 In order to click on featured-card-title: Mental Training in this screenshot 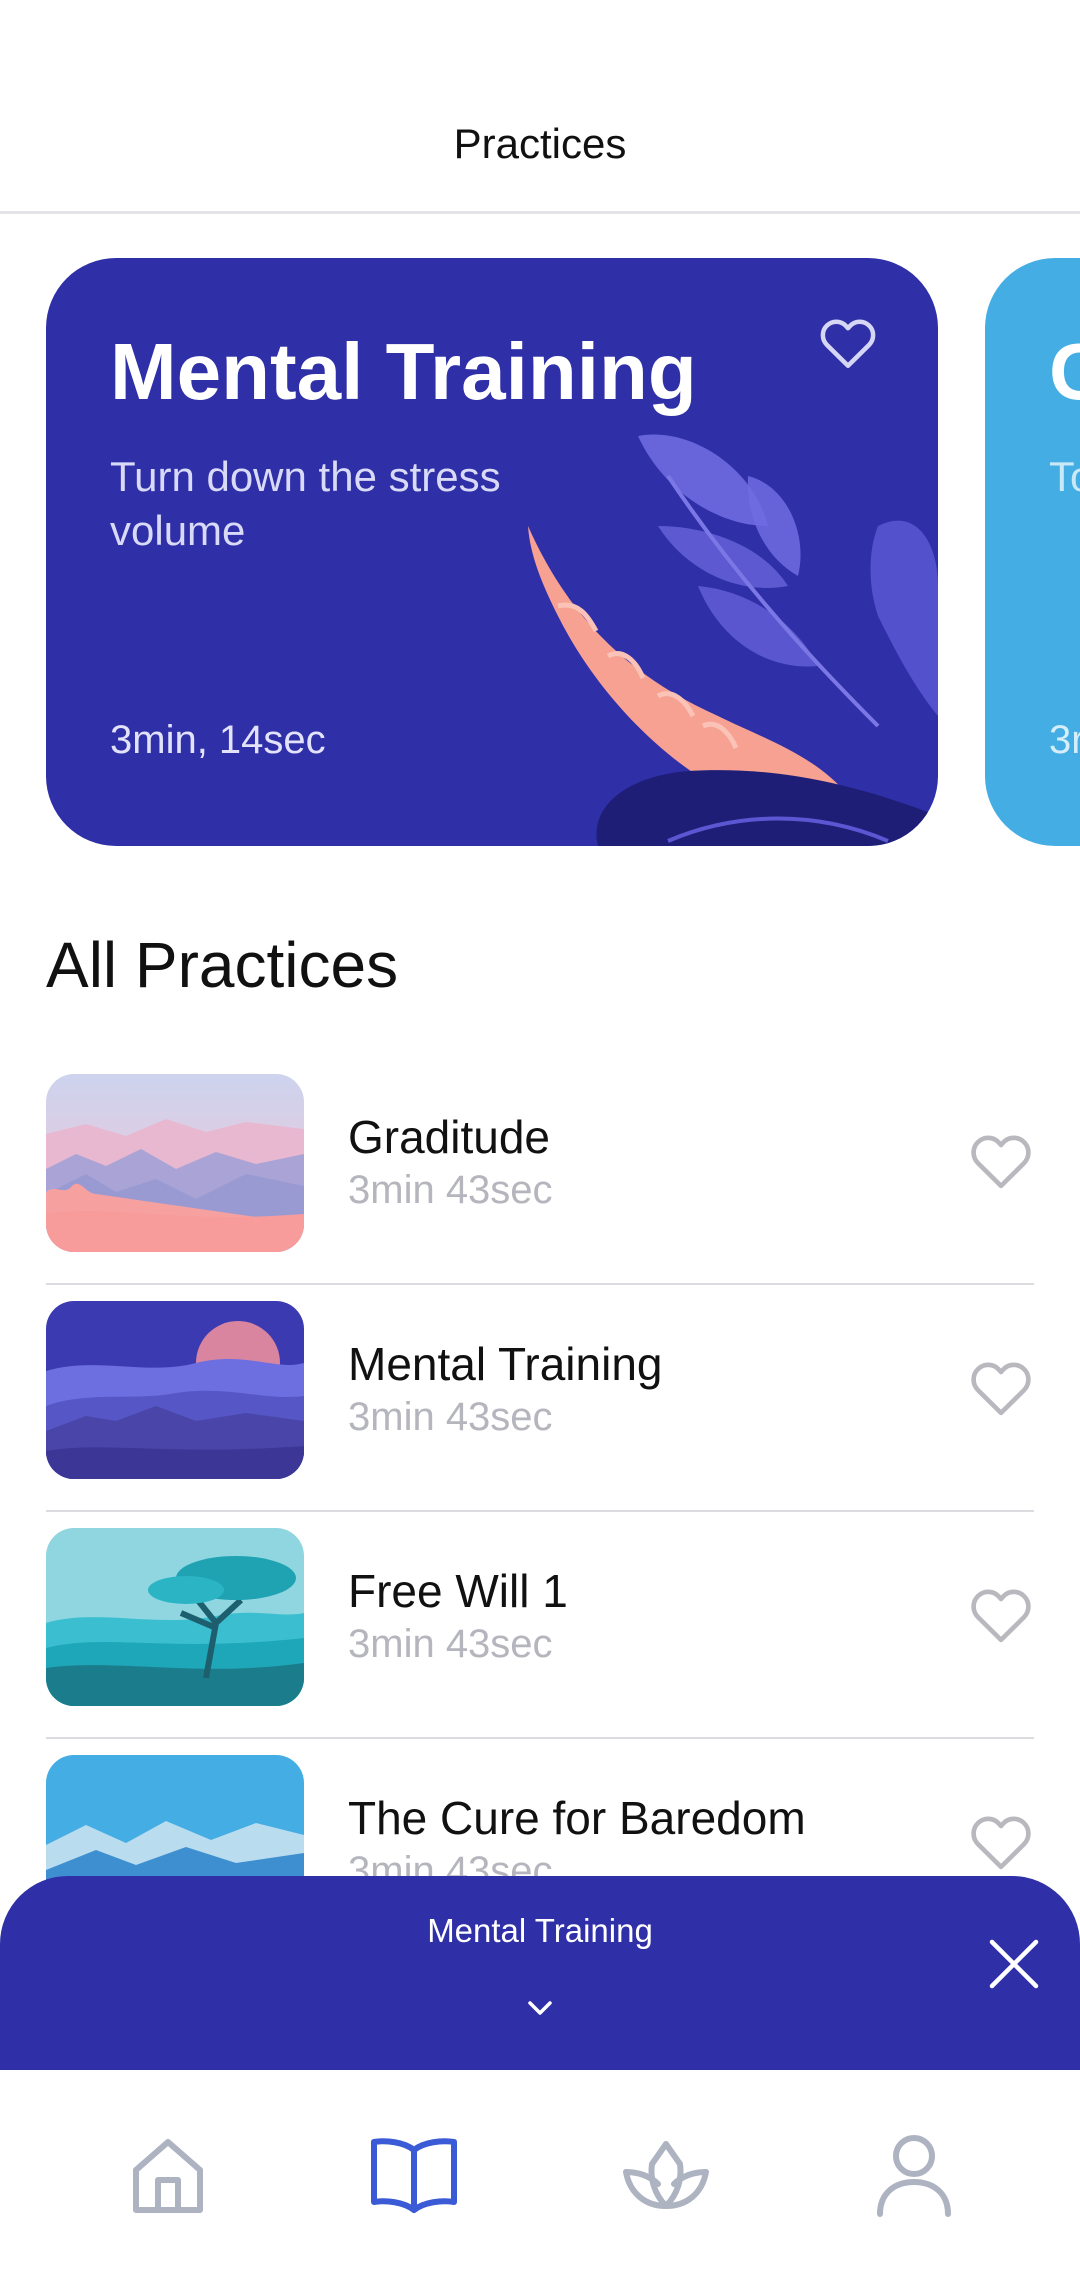, I will do `click(403, 371)`.